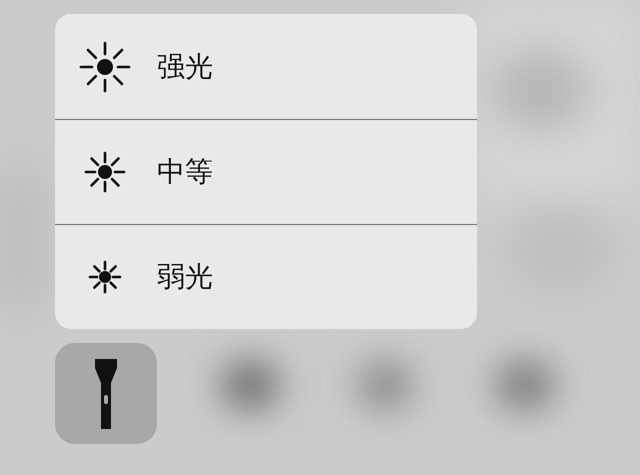  Describe the element at coordinates (266, 66) in the screenshot. I see `menu-item: 强光` at that location.